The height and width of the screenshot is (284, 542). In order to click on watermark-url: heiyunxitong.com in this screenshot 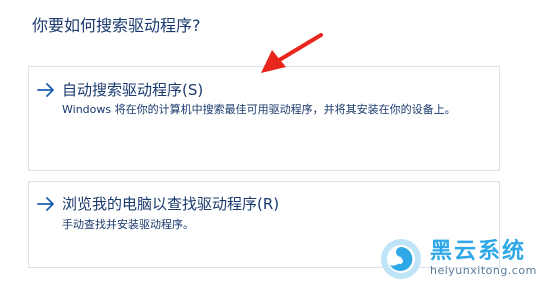, I will do `click(483, 270)`.